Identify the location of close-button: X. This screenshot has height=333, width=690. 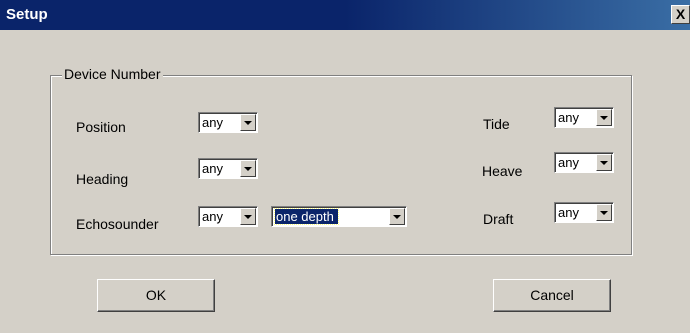
(680, 14).